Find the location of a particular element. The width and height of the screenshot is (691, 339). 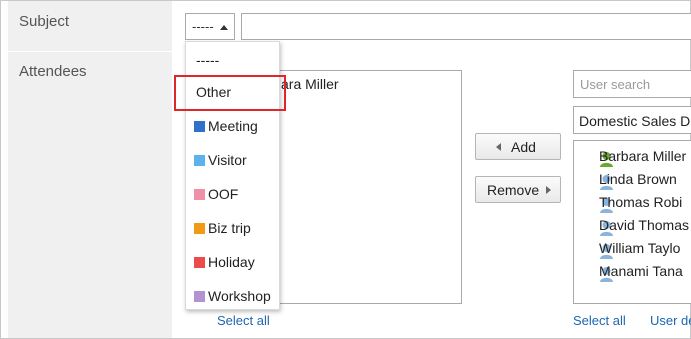

dropdown-option: Workshop is located at coordinates (232, 296).